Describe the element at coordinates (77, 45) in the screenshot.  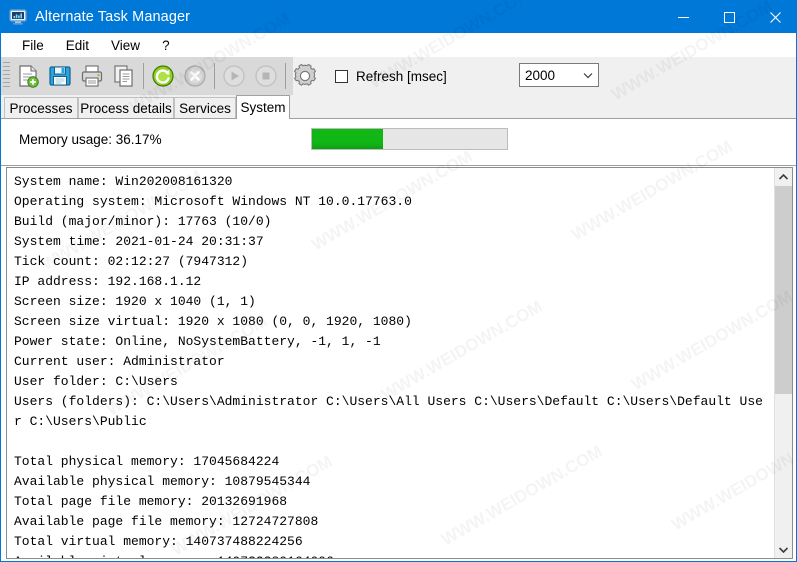
I see `menu-edit: Edit` at that location.